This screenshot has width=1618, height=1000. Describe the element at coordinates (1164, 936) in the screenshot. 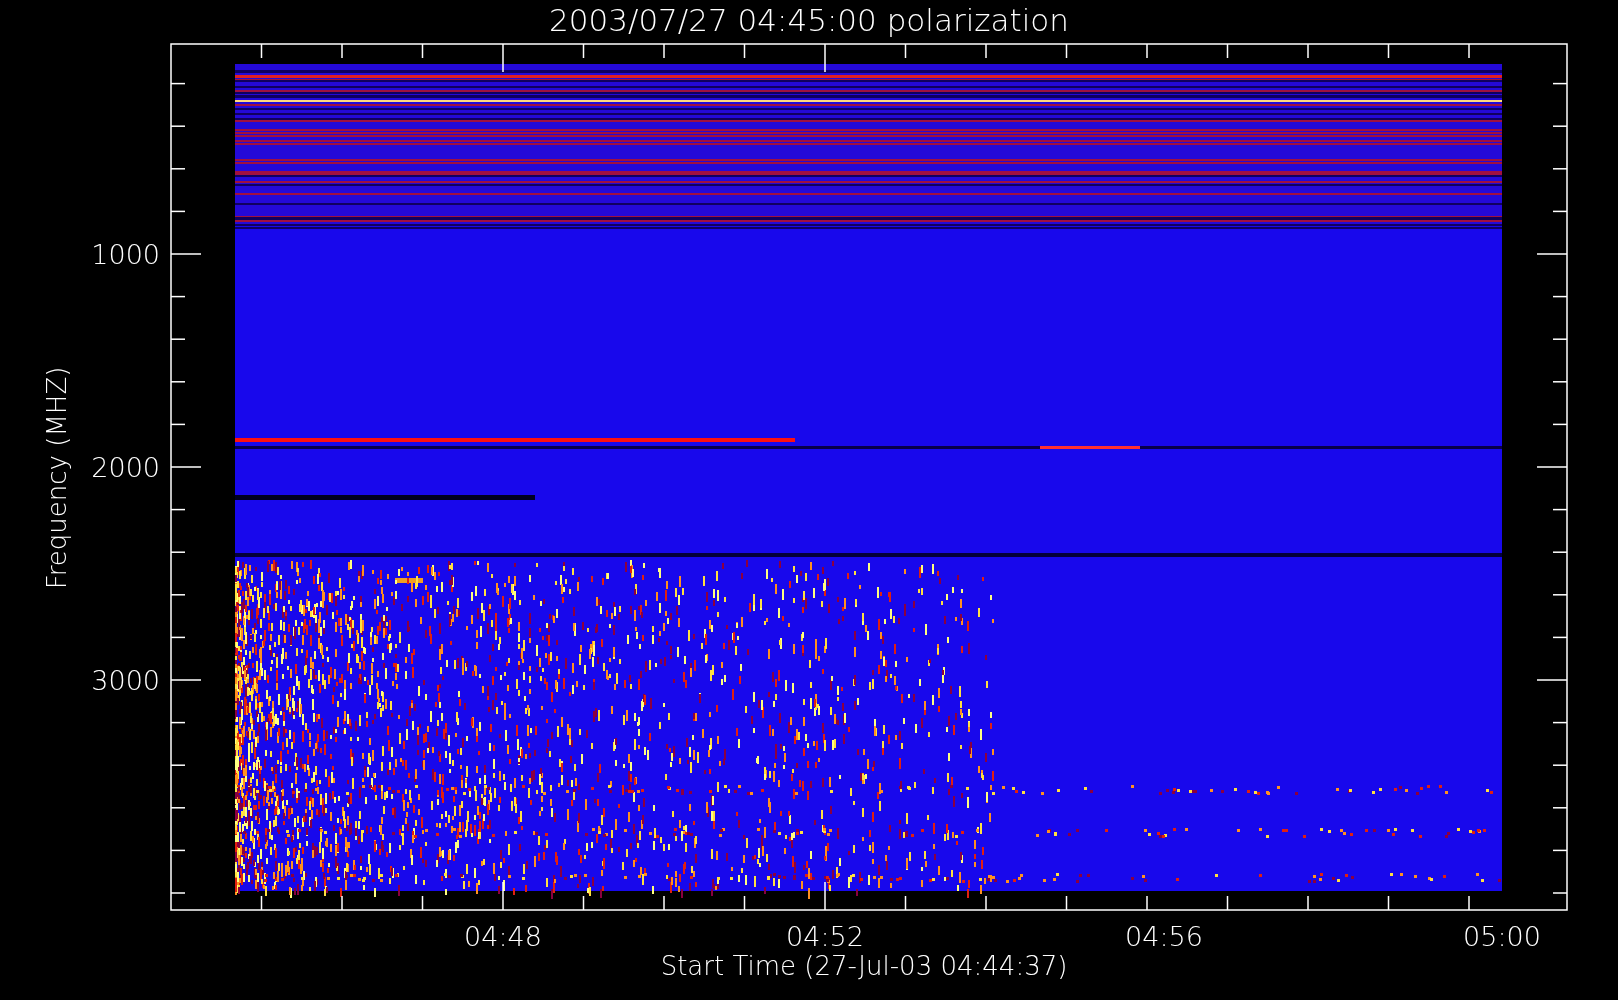

I see `tick-label: 04:56` at that location.